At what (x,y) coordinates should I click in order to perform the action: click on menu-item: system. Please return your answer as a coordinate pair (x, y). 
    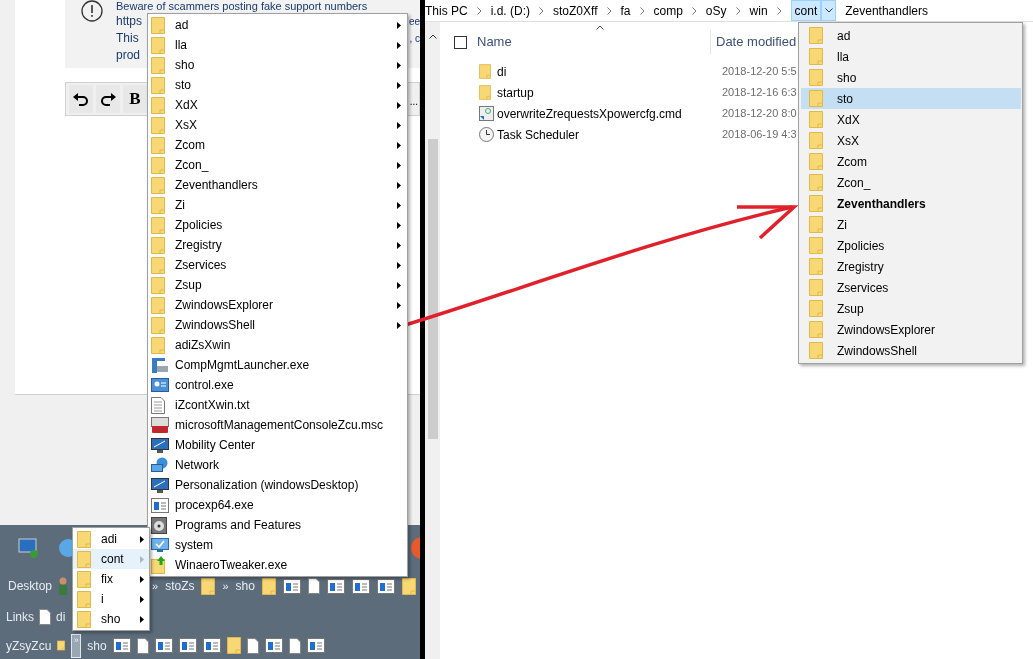
    Looking at the image, I should click on (277, 545).